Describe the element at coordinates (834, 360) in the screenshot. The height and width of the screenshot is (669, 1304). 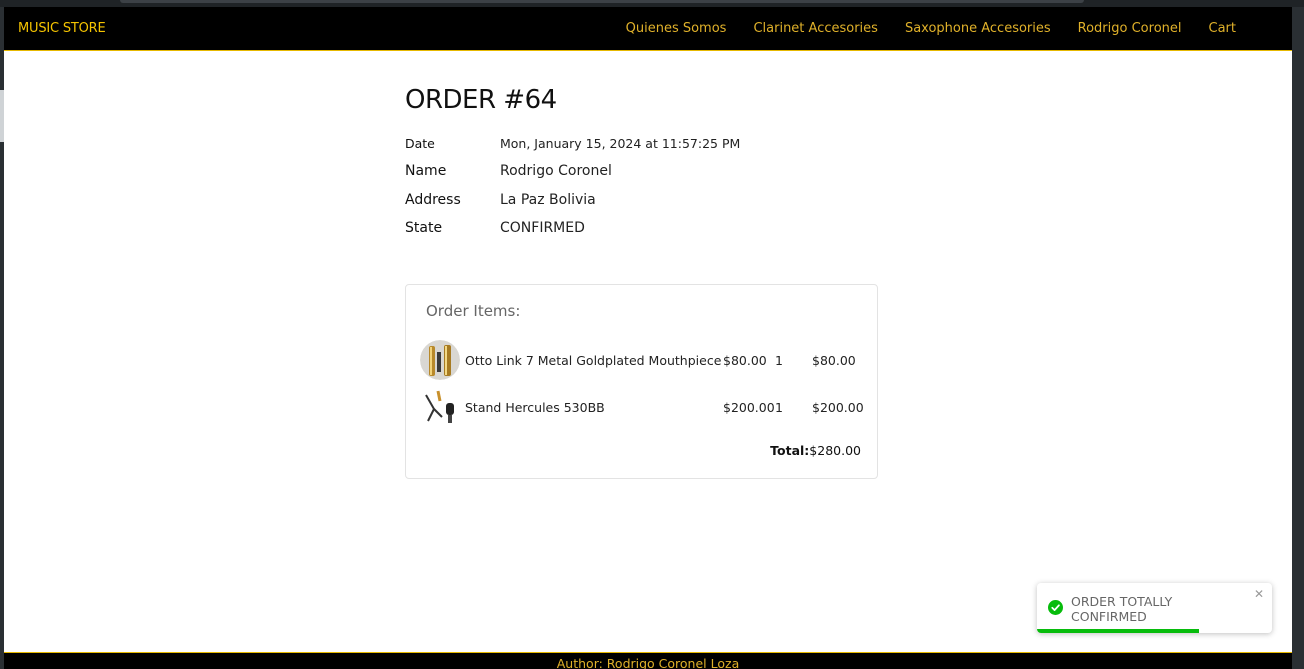
I see `item-subtotal: $80.00` at that location.